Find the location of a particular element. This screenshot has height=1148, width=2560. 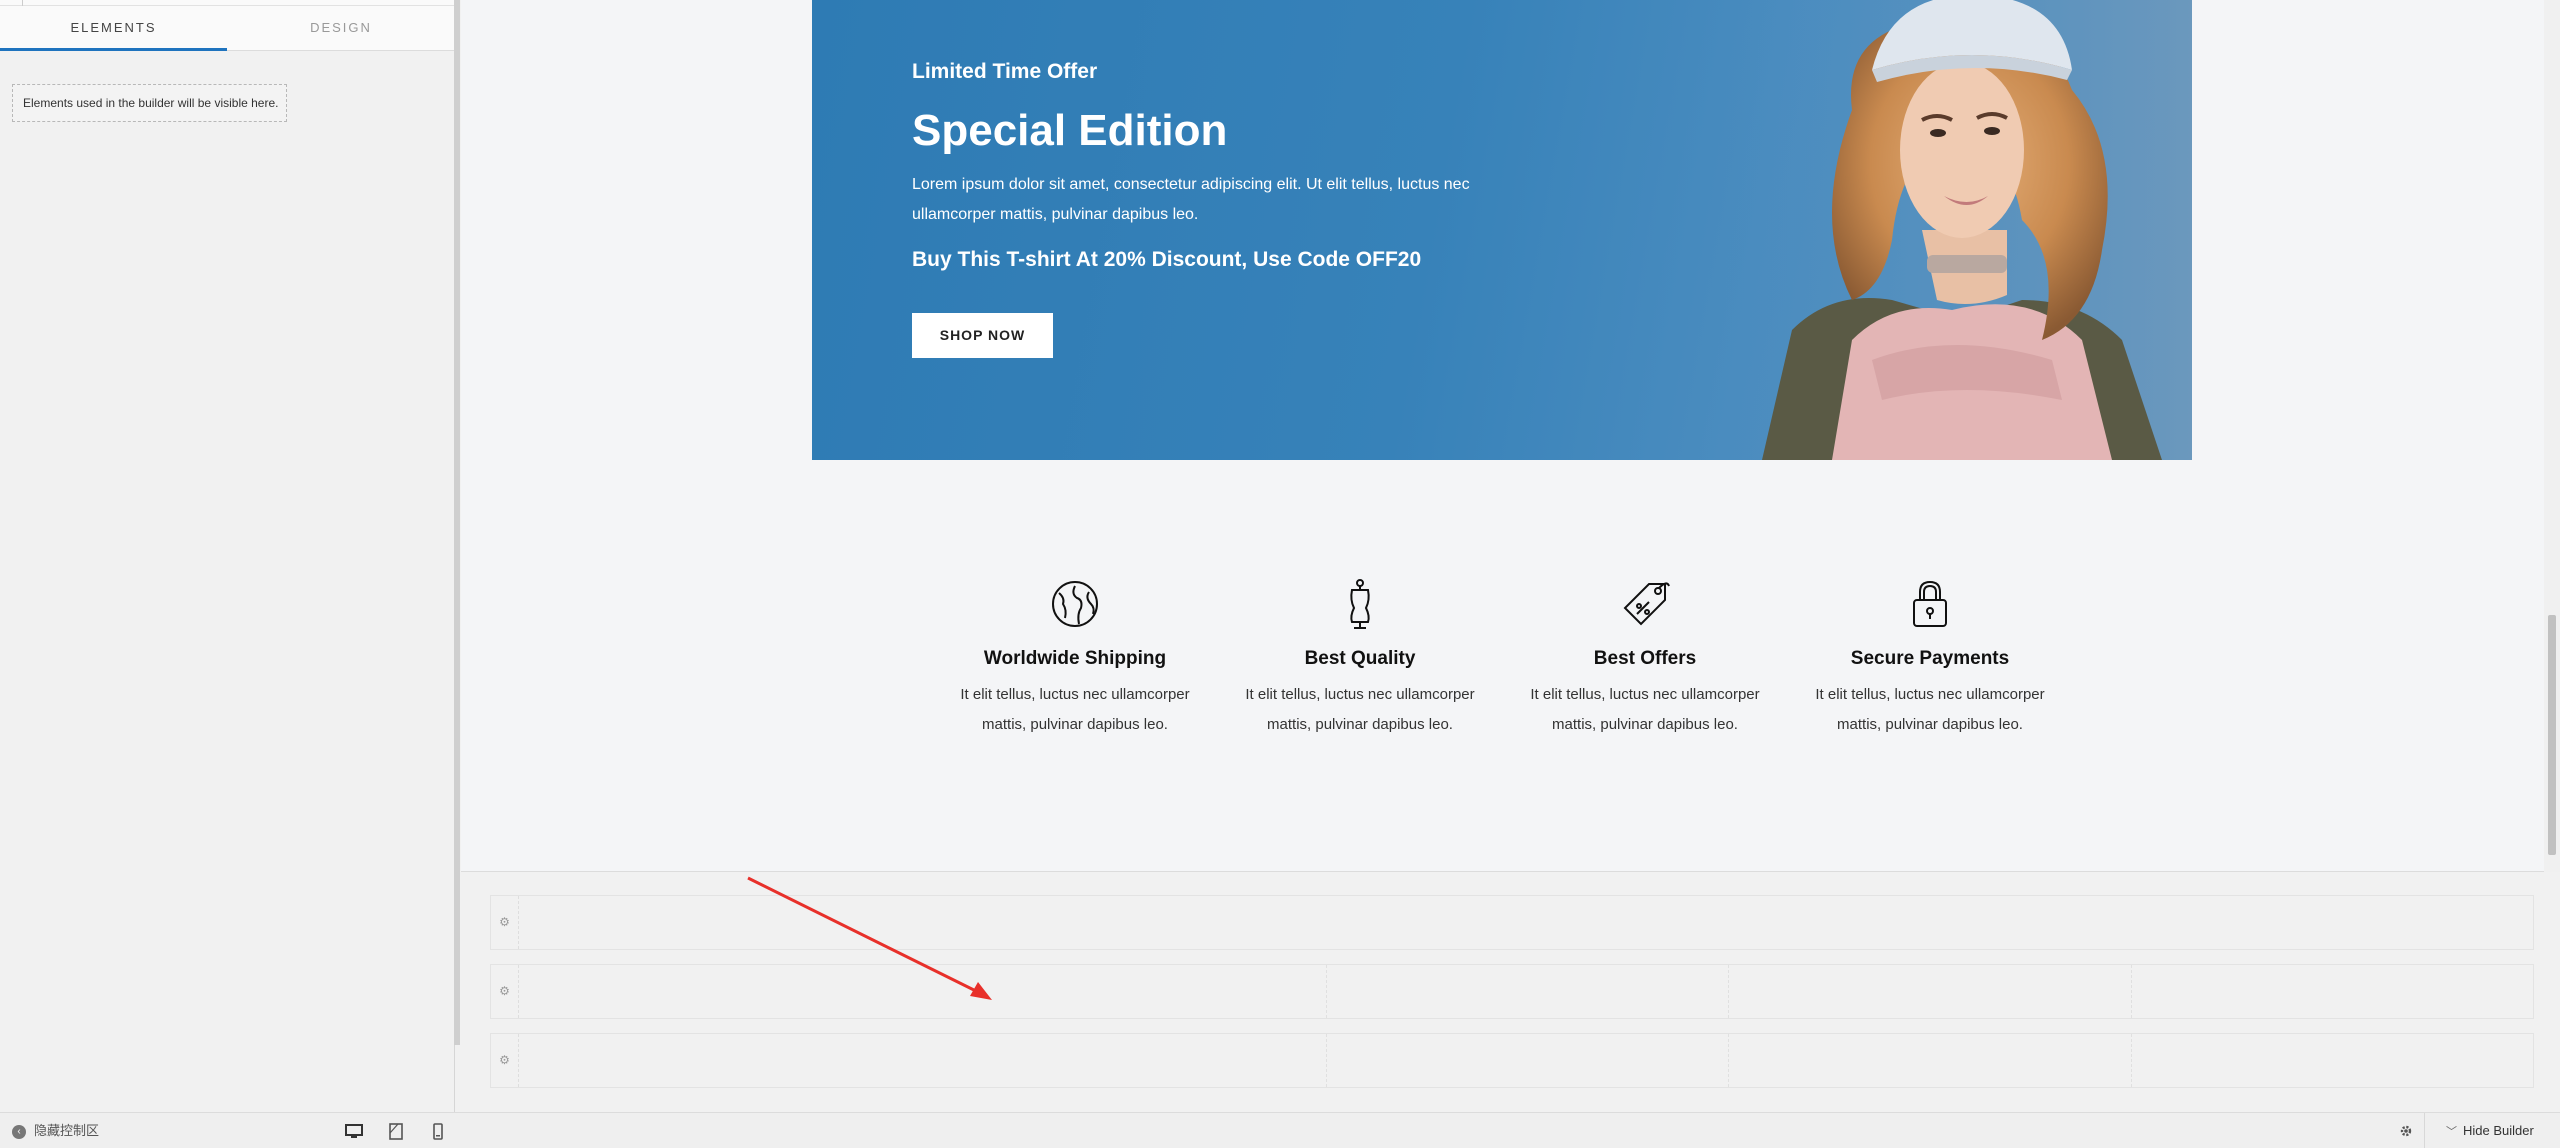

desktop-icon is located at coordinates (354, 1131).